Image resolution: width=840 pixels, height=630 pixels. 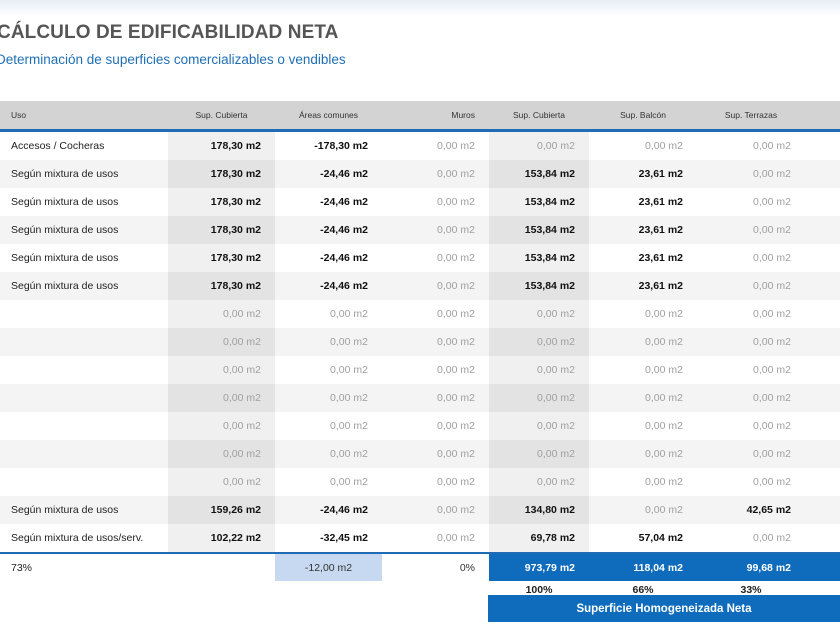 I want to click on total-areas-comunes: -12,00 m2, so click(x=328, y=566).